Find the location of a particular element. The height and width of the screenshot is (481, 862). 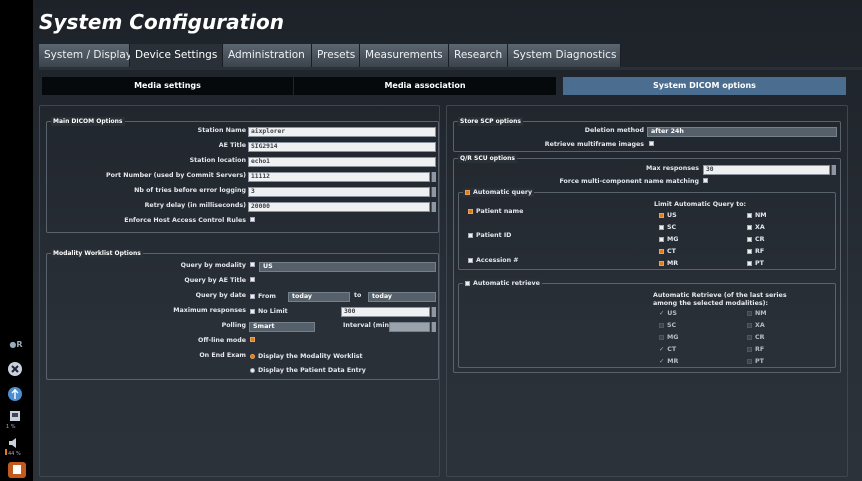

force-checkbox is located at coordinates (705, 180).